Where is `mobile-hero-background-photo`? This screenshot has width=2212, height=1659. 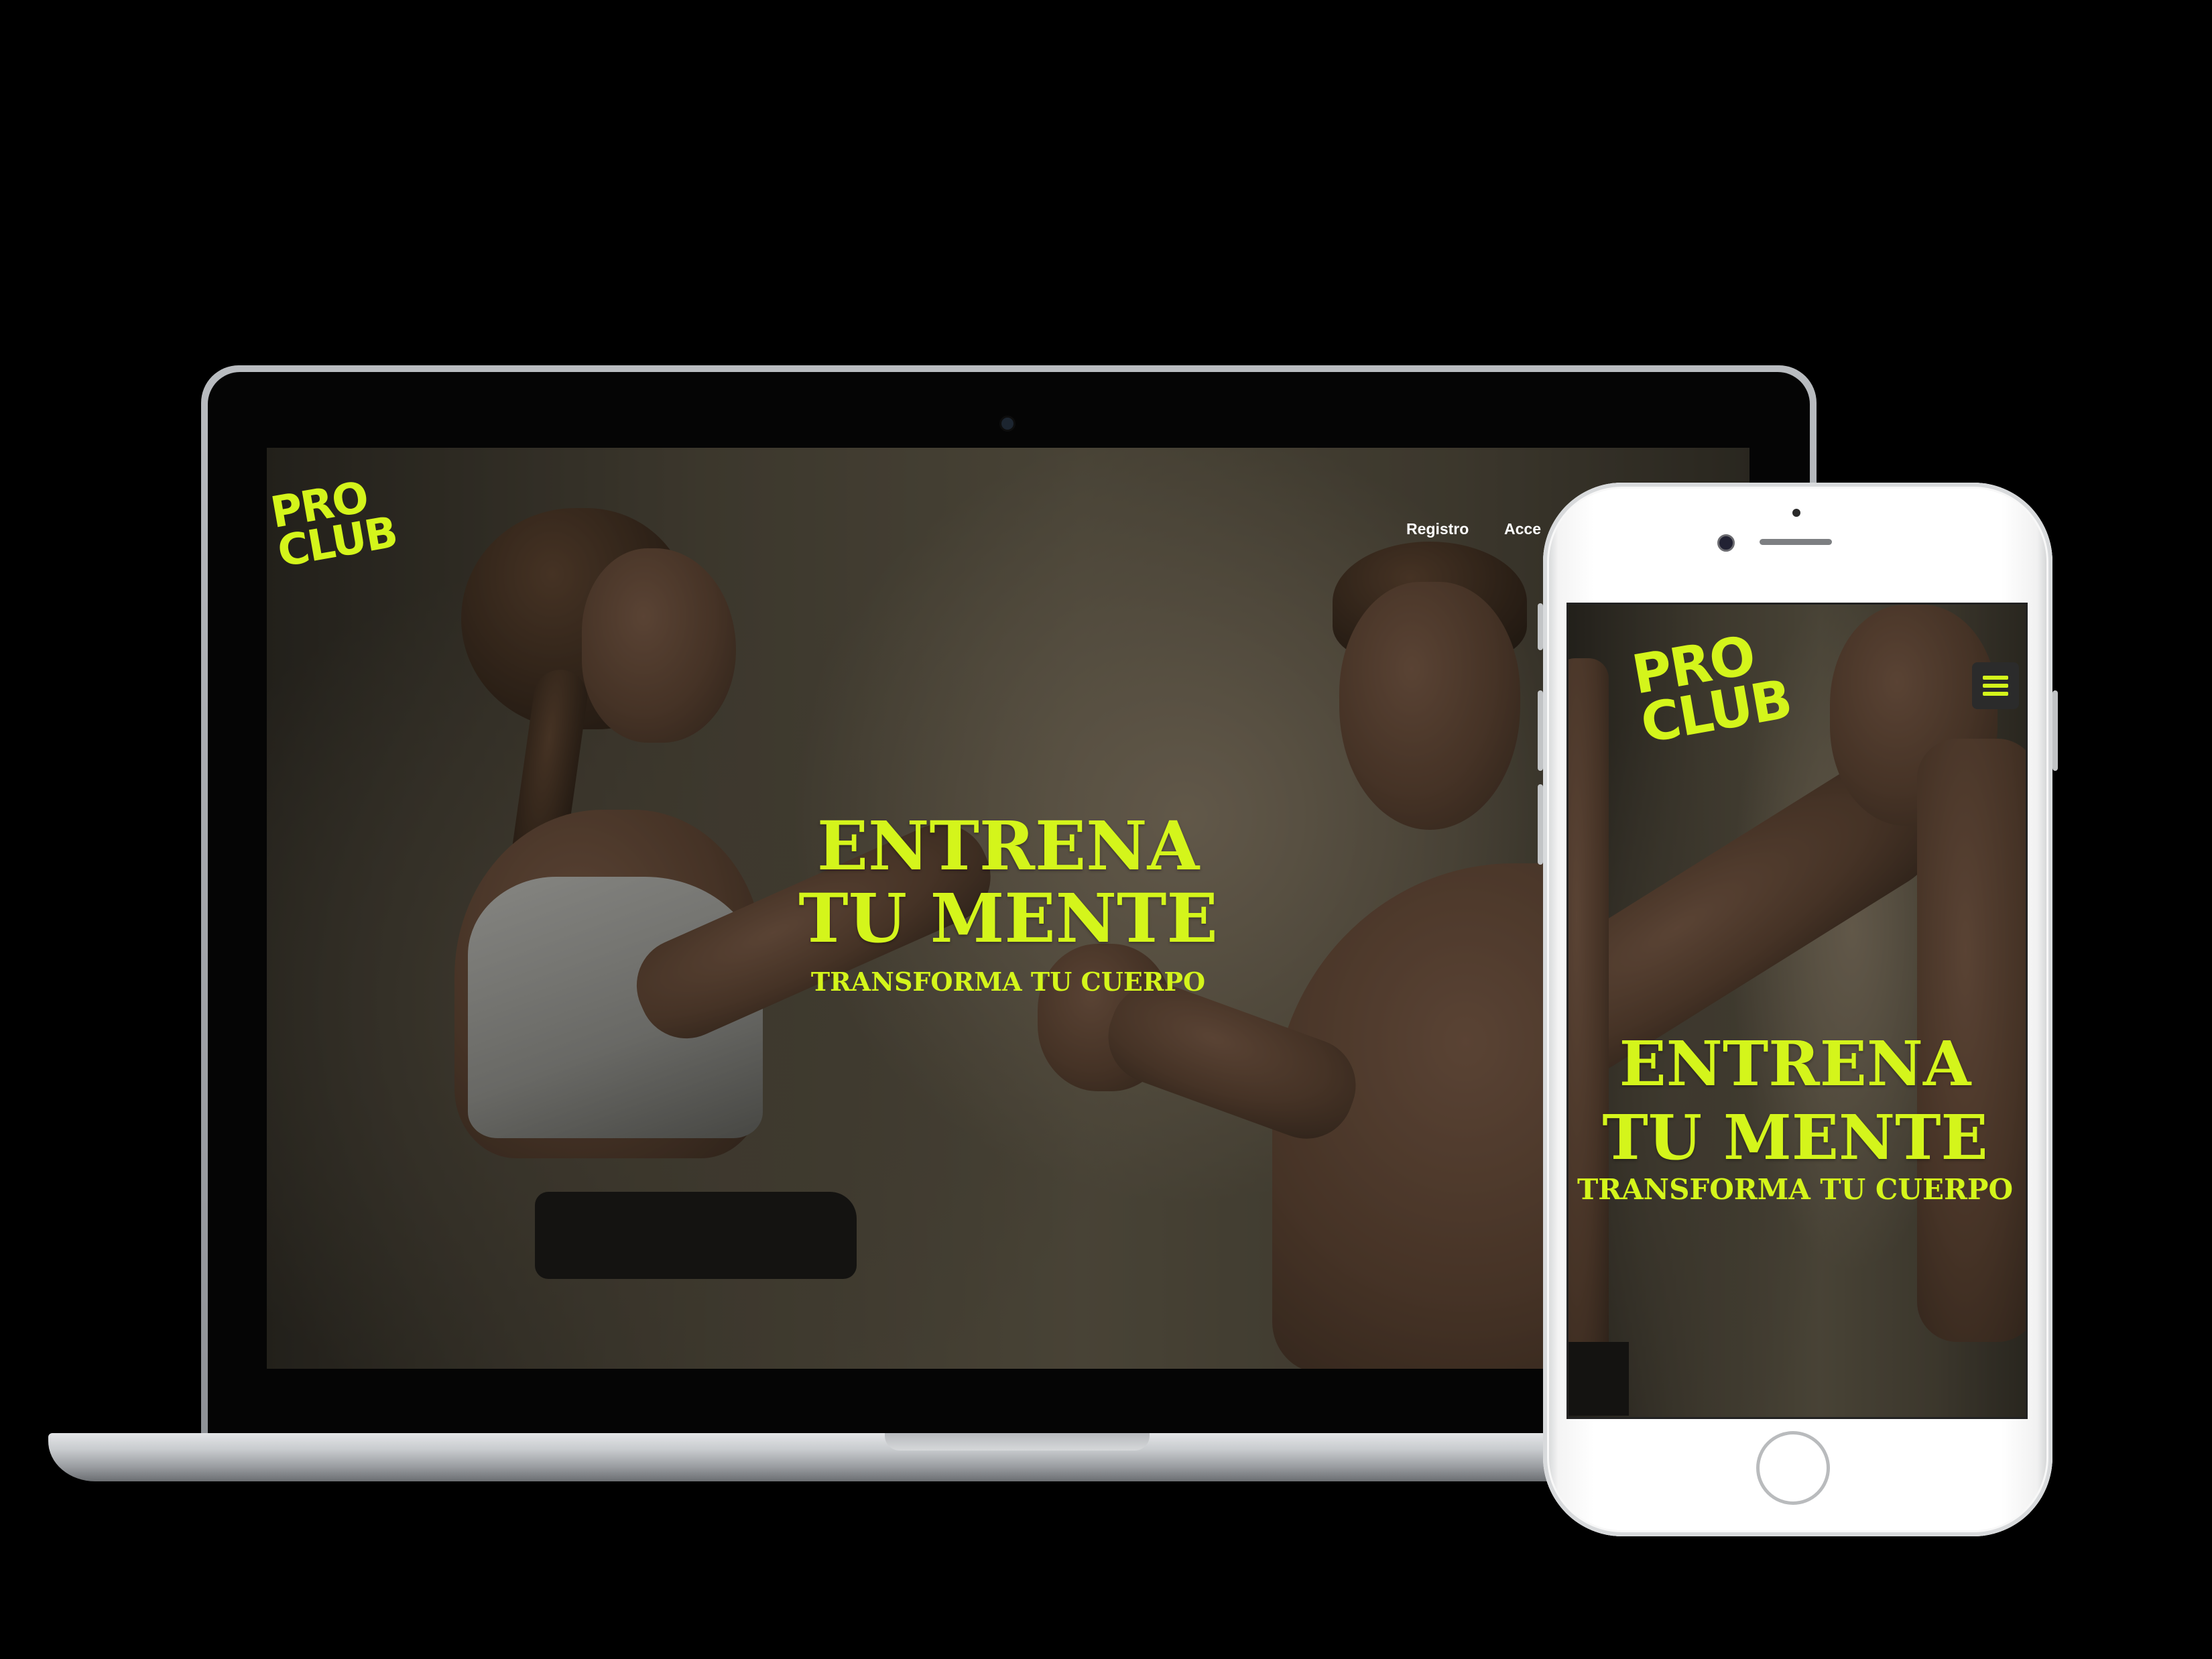 mobile-hero-background-photo is located at coordinates (1797, 1011).